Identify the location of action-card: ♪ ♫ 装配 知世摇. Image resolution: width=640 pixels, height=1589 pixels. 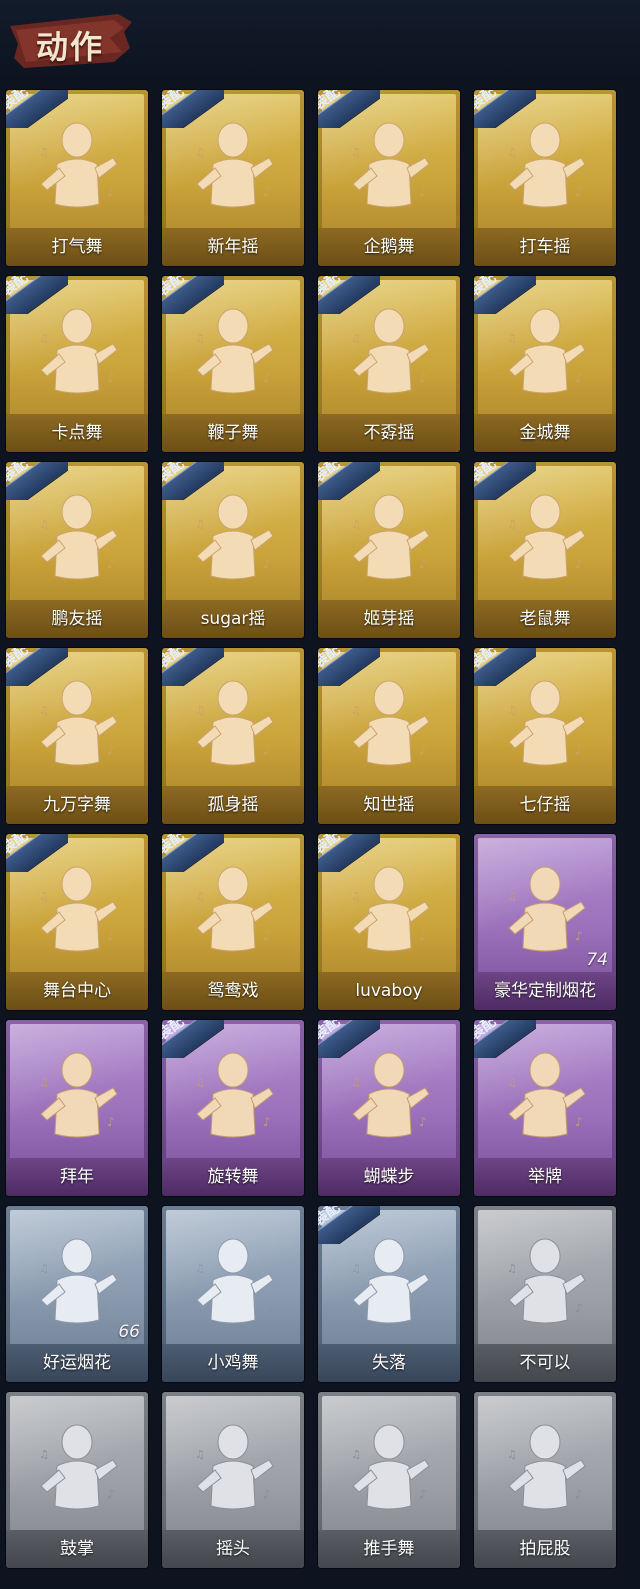
(389, 736).